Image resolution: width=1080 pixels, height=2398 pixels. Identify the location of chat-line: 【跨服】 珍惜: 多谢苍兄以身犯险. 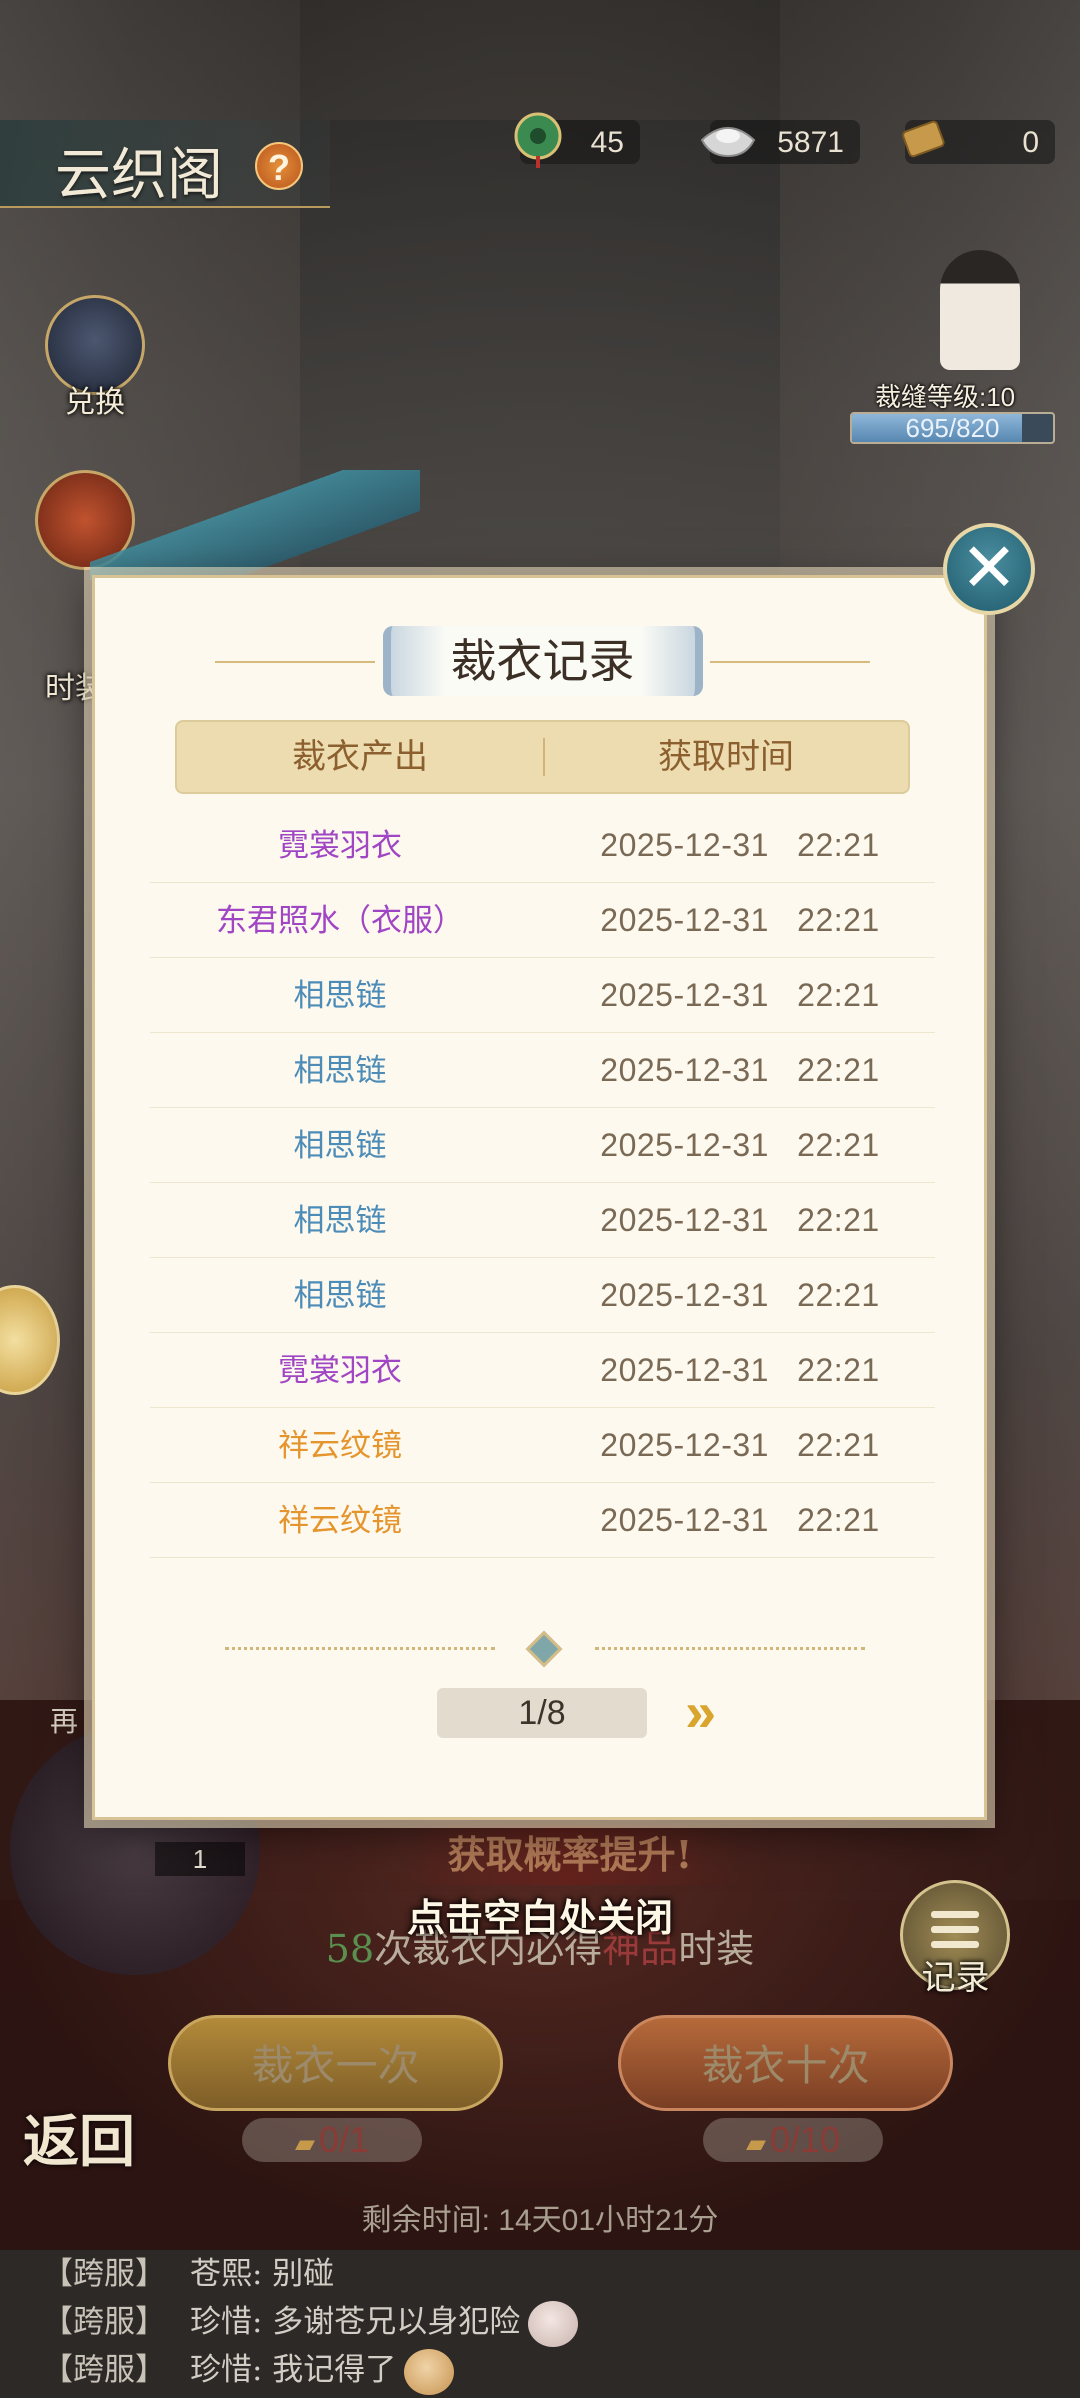
(540, 2322).